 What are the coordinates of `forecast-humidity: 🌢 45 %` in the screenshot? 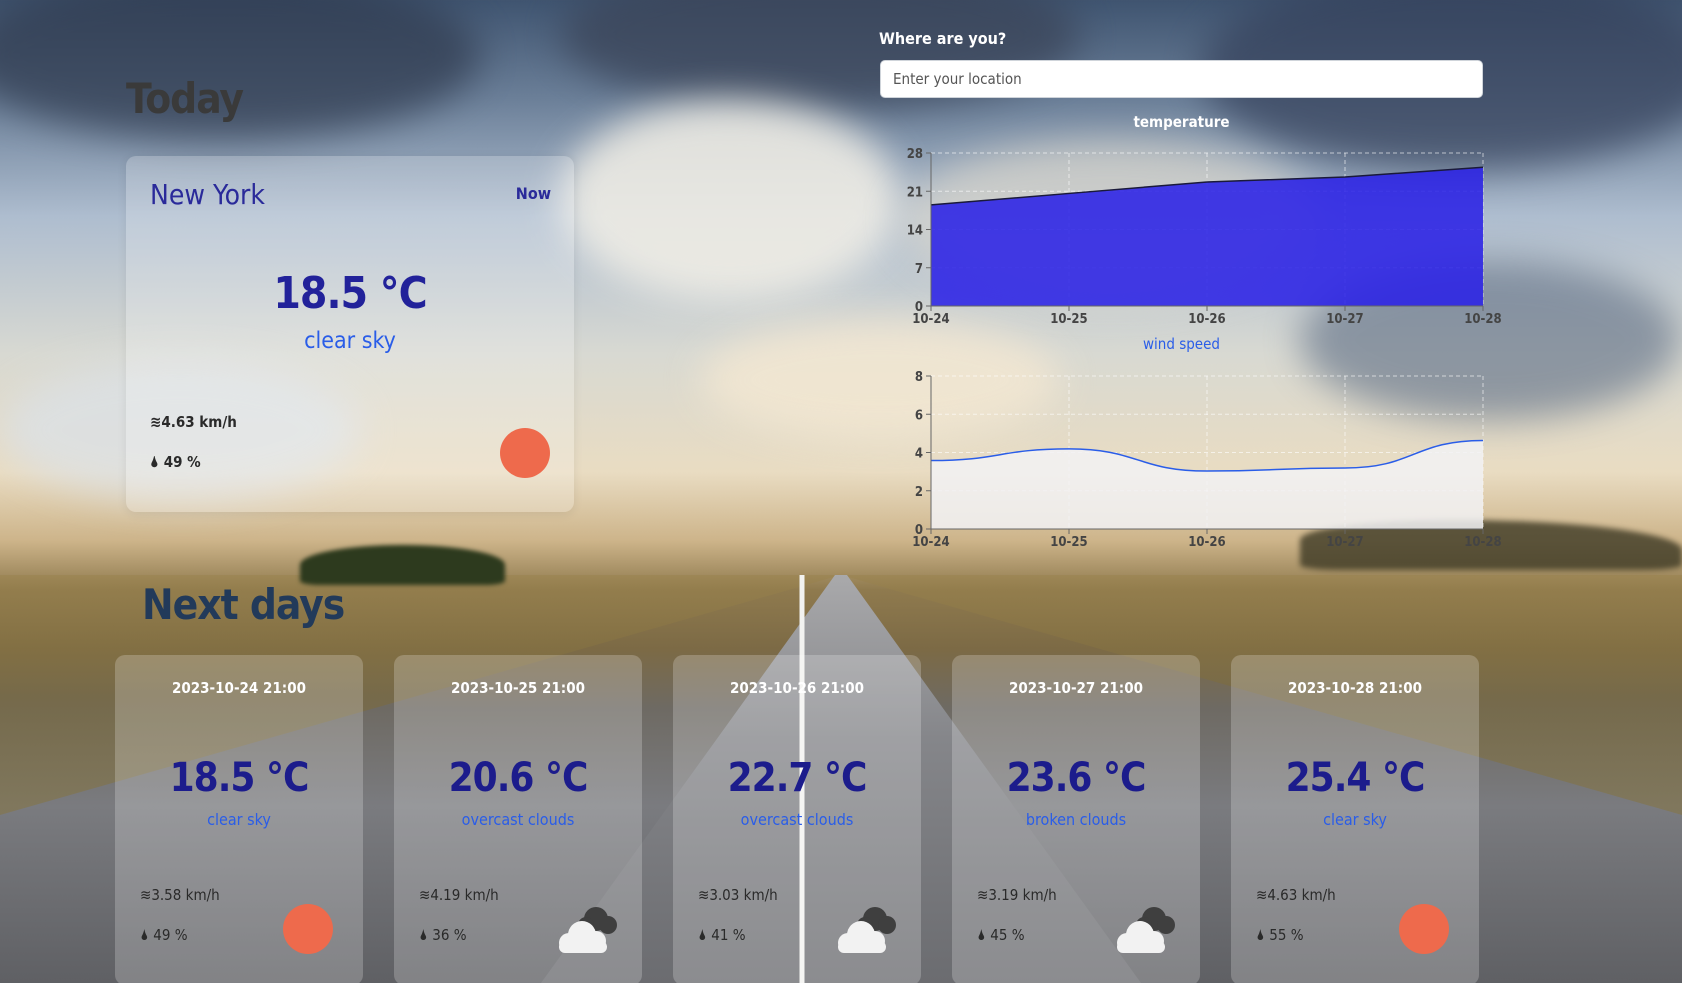 It's located at (1001, 935).